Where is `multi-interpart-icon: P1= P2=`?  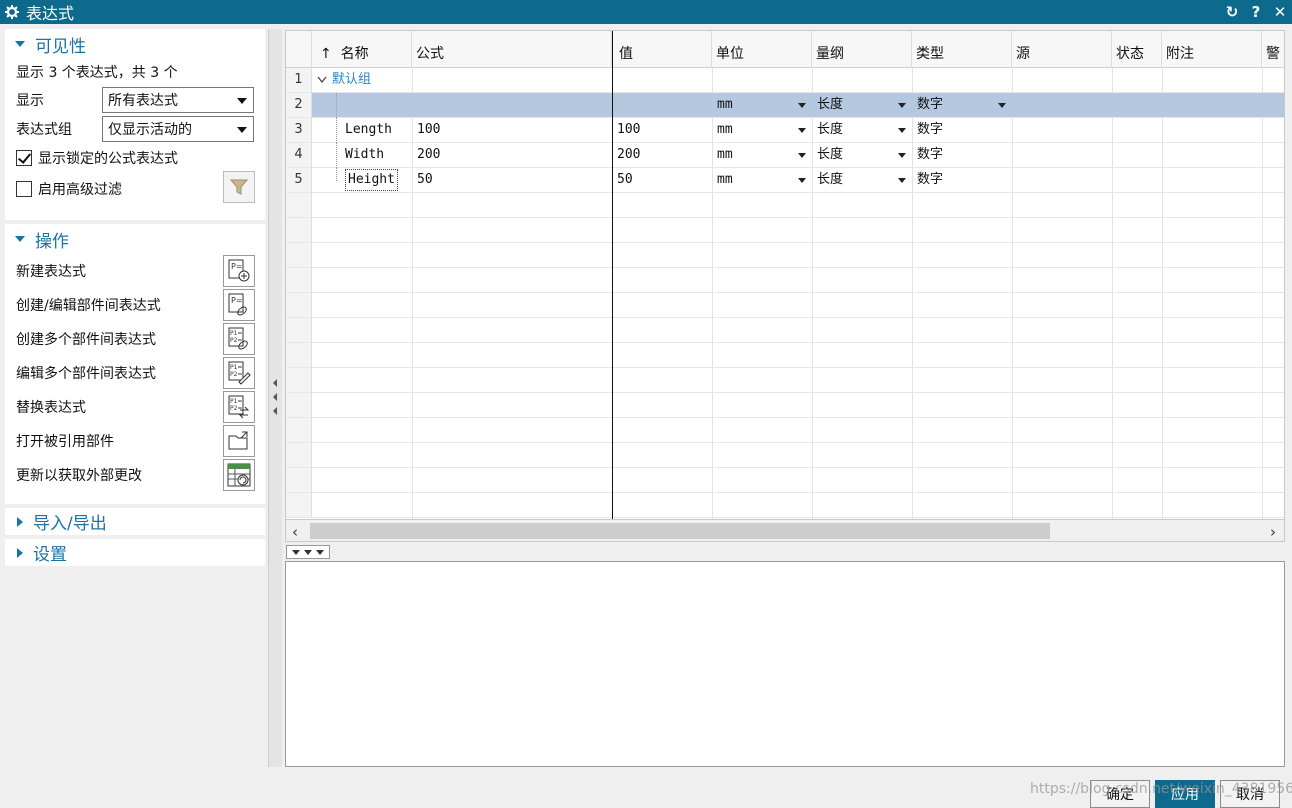 multi-interpart-icon: P1= P2= is located at coordinates (239, 339).